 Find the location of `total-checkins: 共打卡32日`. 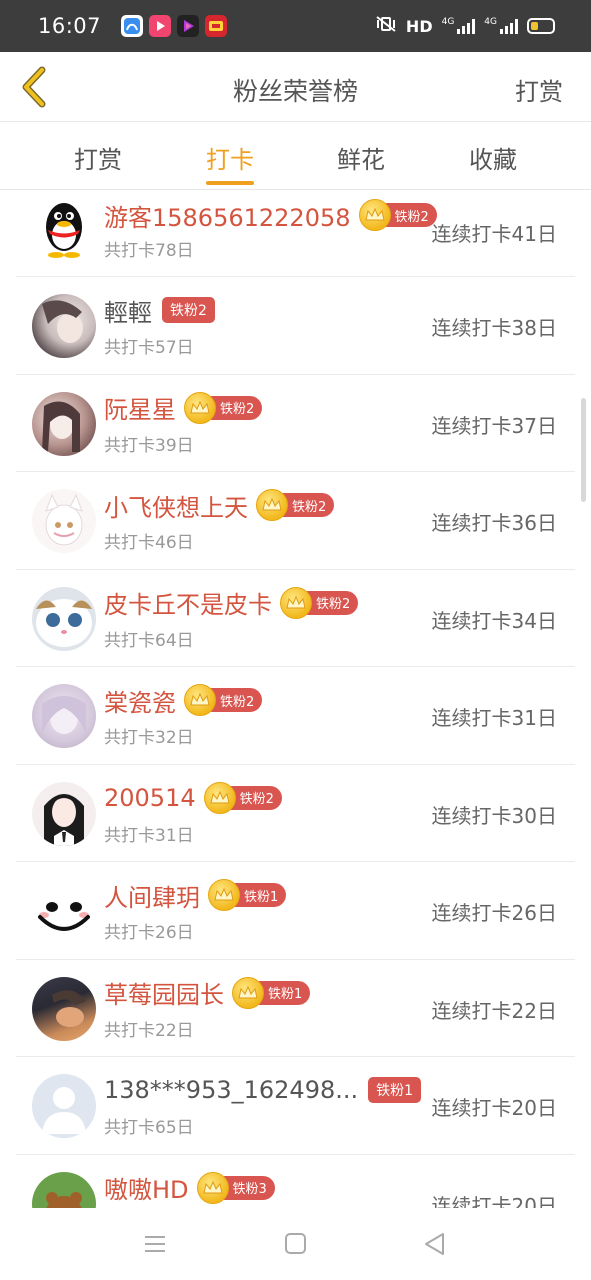

total-checkins: 共打卡32日 is located at coordinates (149, 738).